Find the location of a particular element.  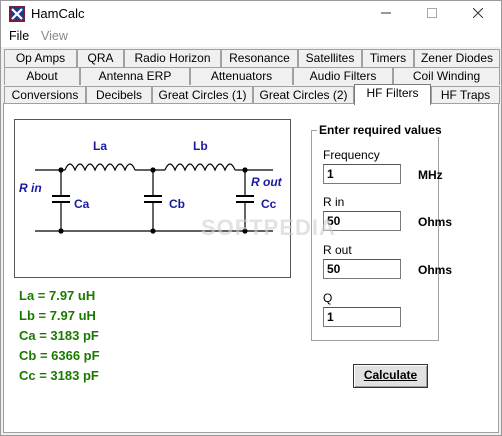

tab-op-amps: Op Amps is located at coordinates (40, 58).